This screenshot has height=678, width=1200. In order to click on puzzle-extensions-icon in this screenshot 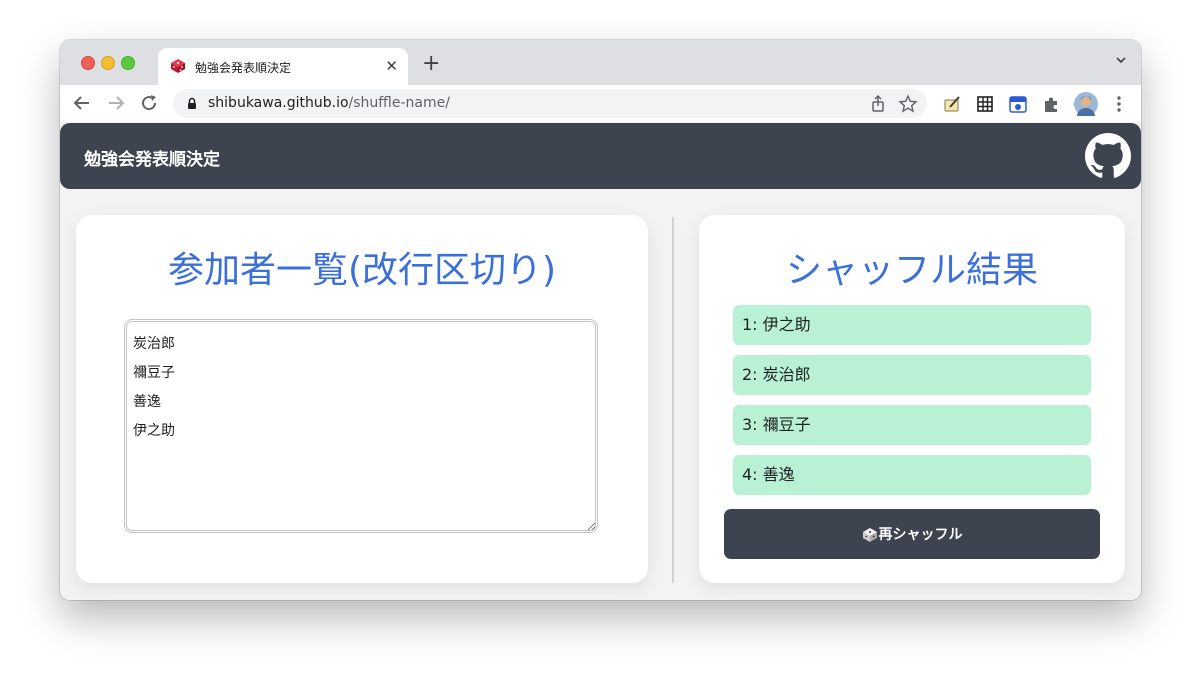, I will do `click(1051, 104)`.